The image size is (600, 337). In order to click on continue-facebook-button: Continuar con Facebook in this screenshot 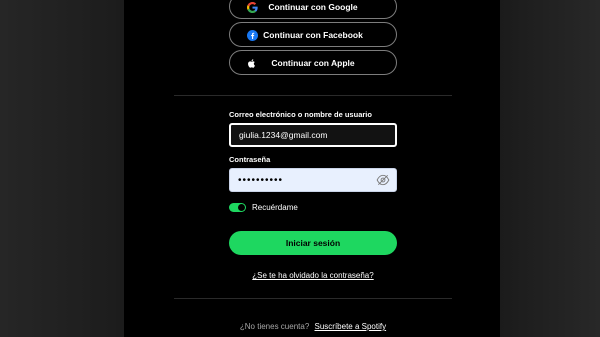, I will do `click(313, 34)`.